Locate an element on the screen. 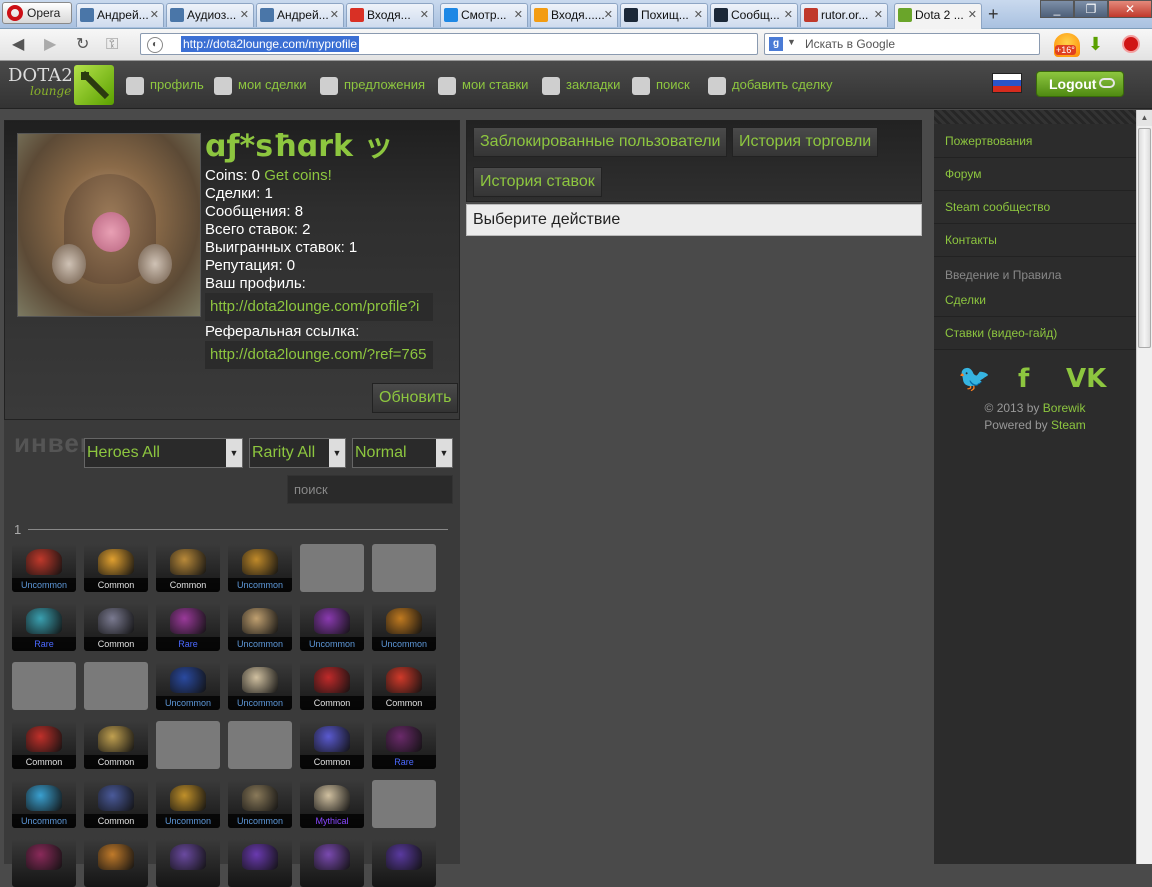 The height and width of the screenshot is (887, 1152). nav-item: закладки is located at coordinates (581, 85).